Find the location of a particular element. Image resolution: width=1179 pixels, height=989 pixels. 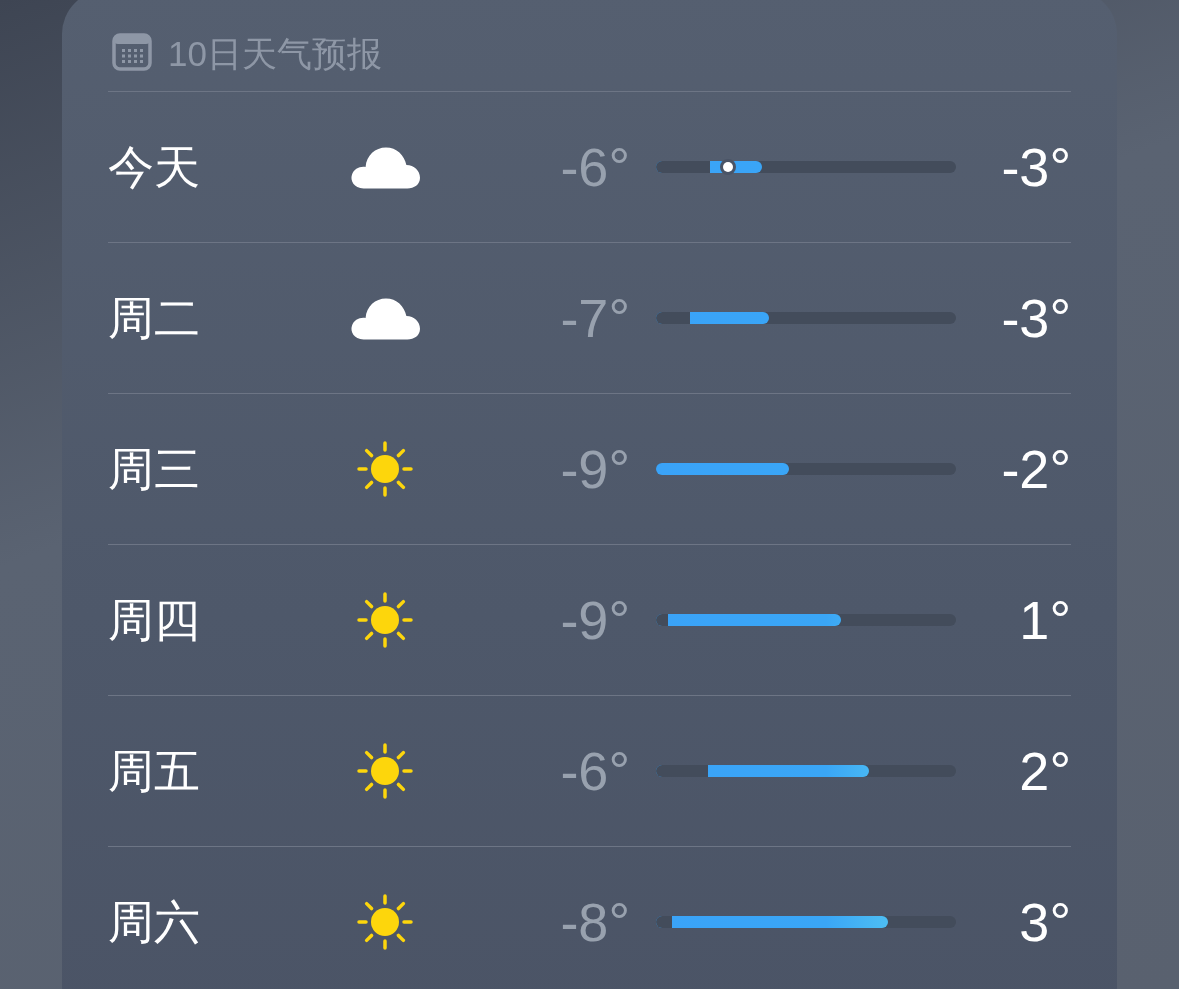

low-temperature: -8° is located at coordinates (594, 922).